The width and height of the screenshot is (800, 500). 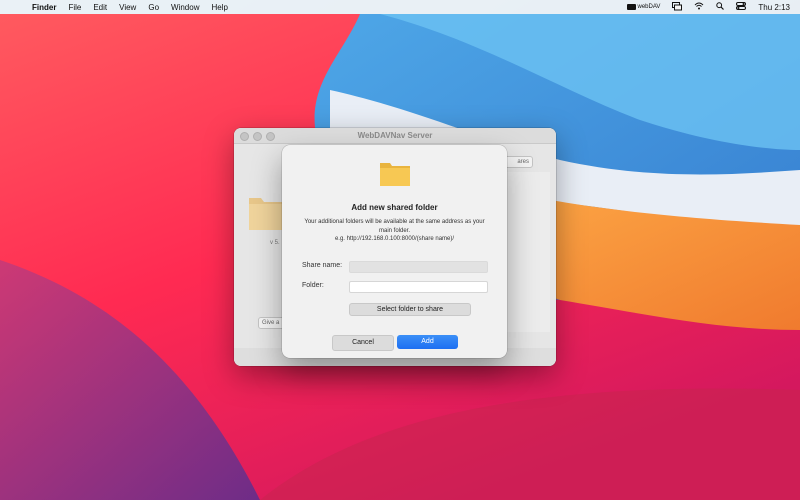 What do you see at coordinates (127, 7) in the screenshot?
I see `menu-view: View` at bounding box center [127, 7].